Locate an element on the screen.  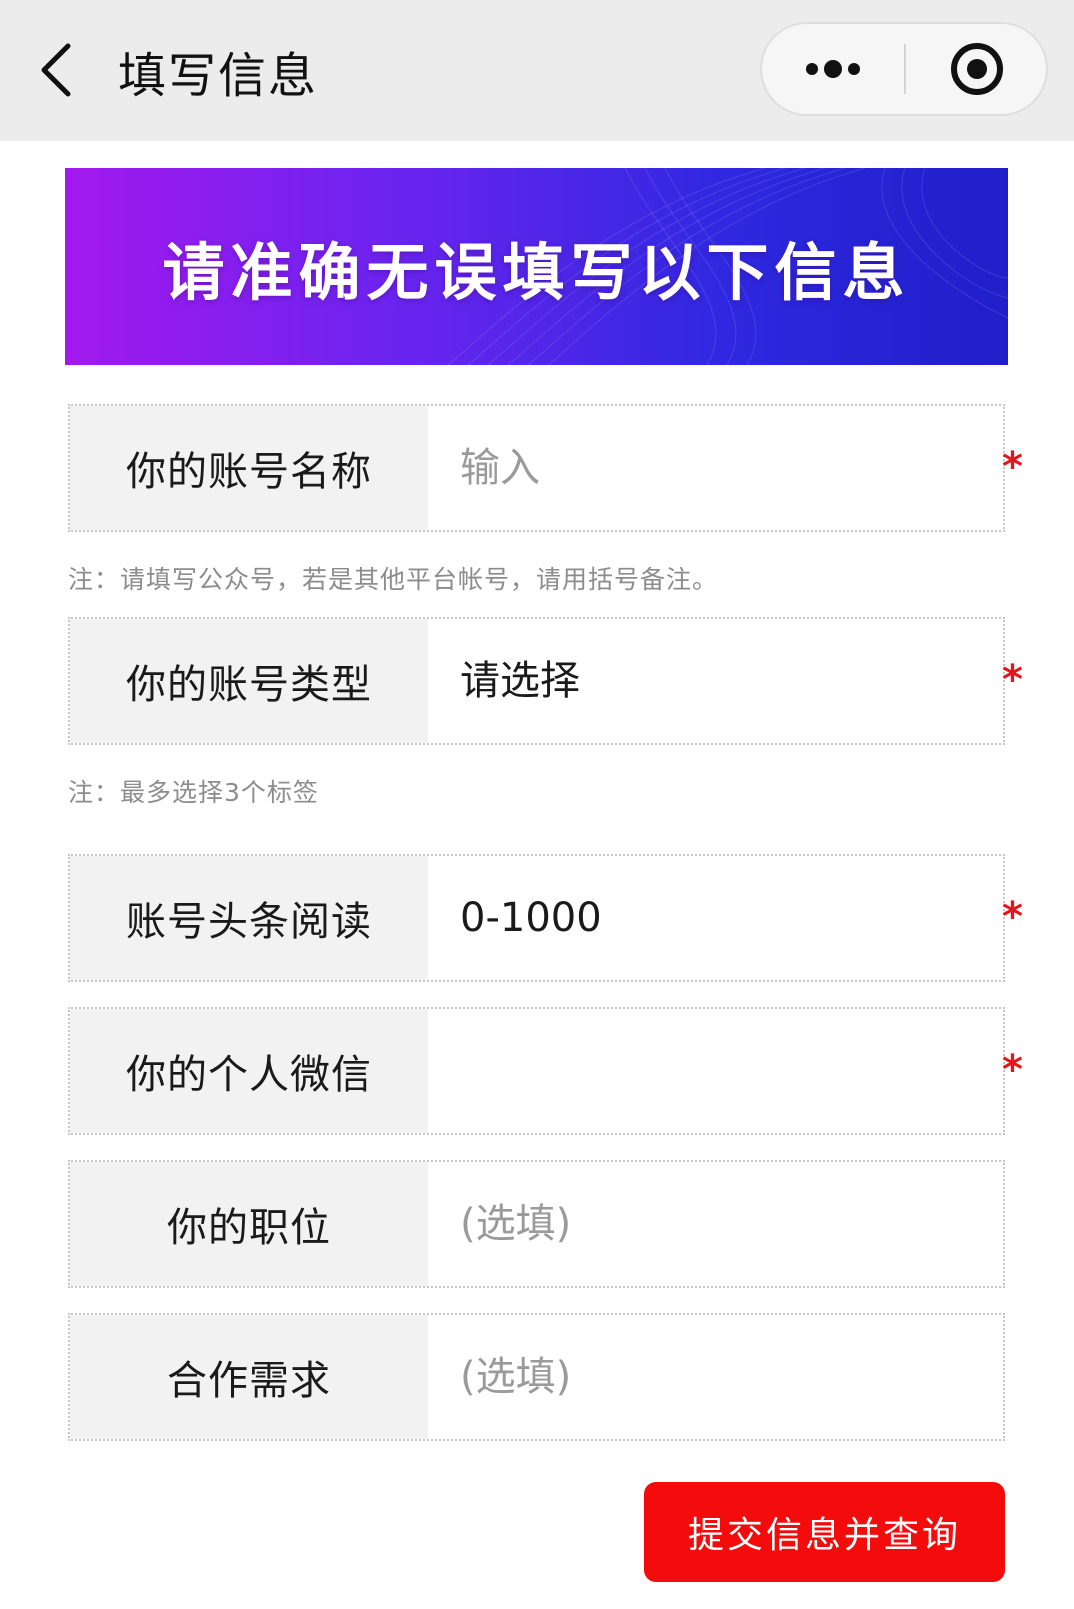
cooperation-needs-label: 合作需求 is located at coordinates (249, 1377).